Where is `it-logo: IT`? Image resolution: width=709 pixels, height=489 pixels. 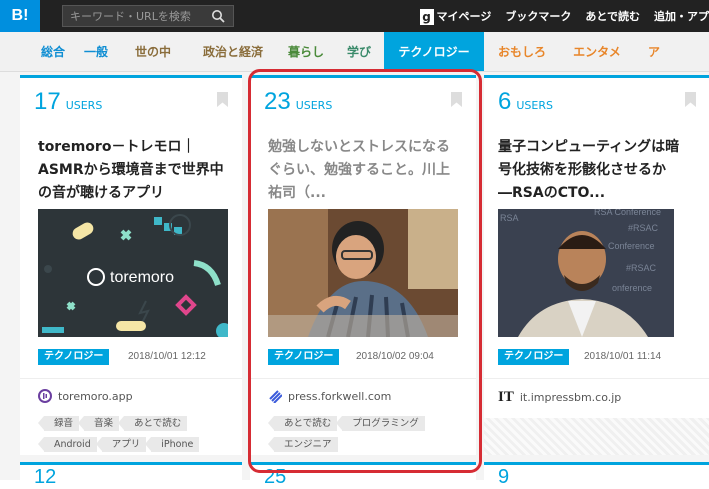 it-logo: IT is located at coordinates (506, 397).